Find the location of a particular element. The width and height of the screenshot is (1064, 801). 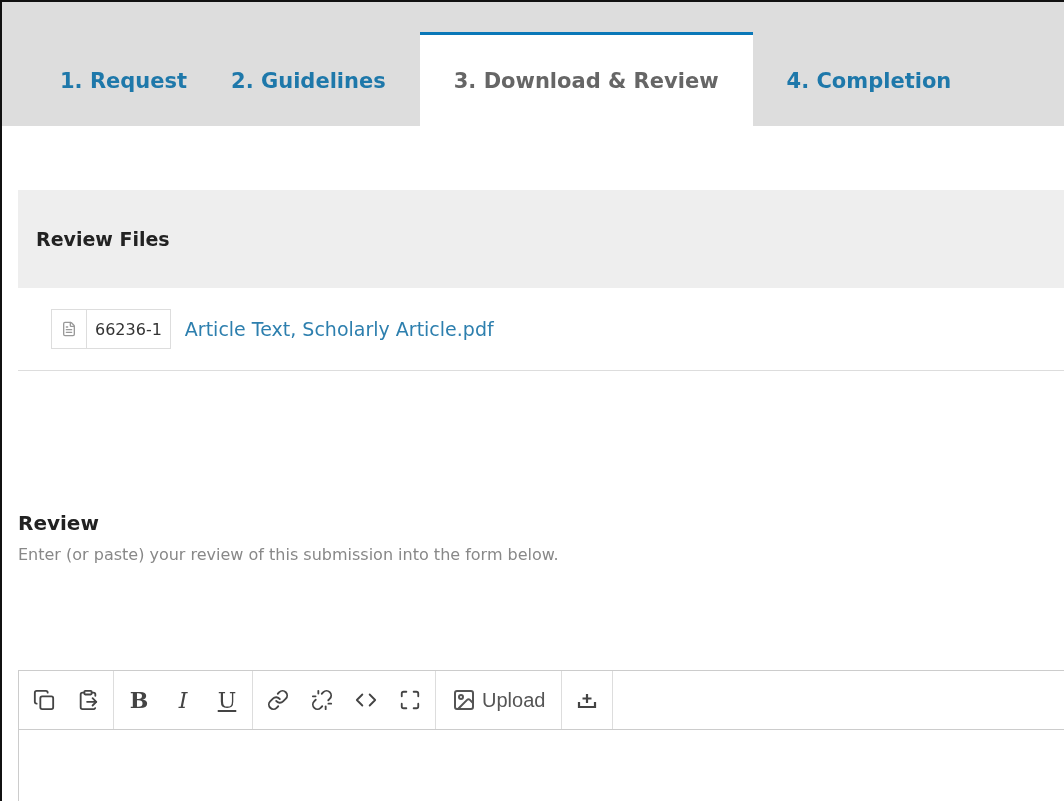

copy-icon is located at coordinates (44, 700).